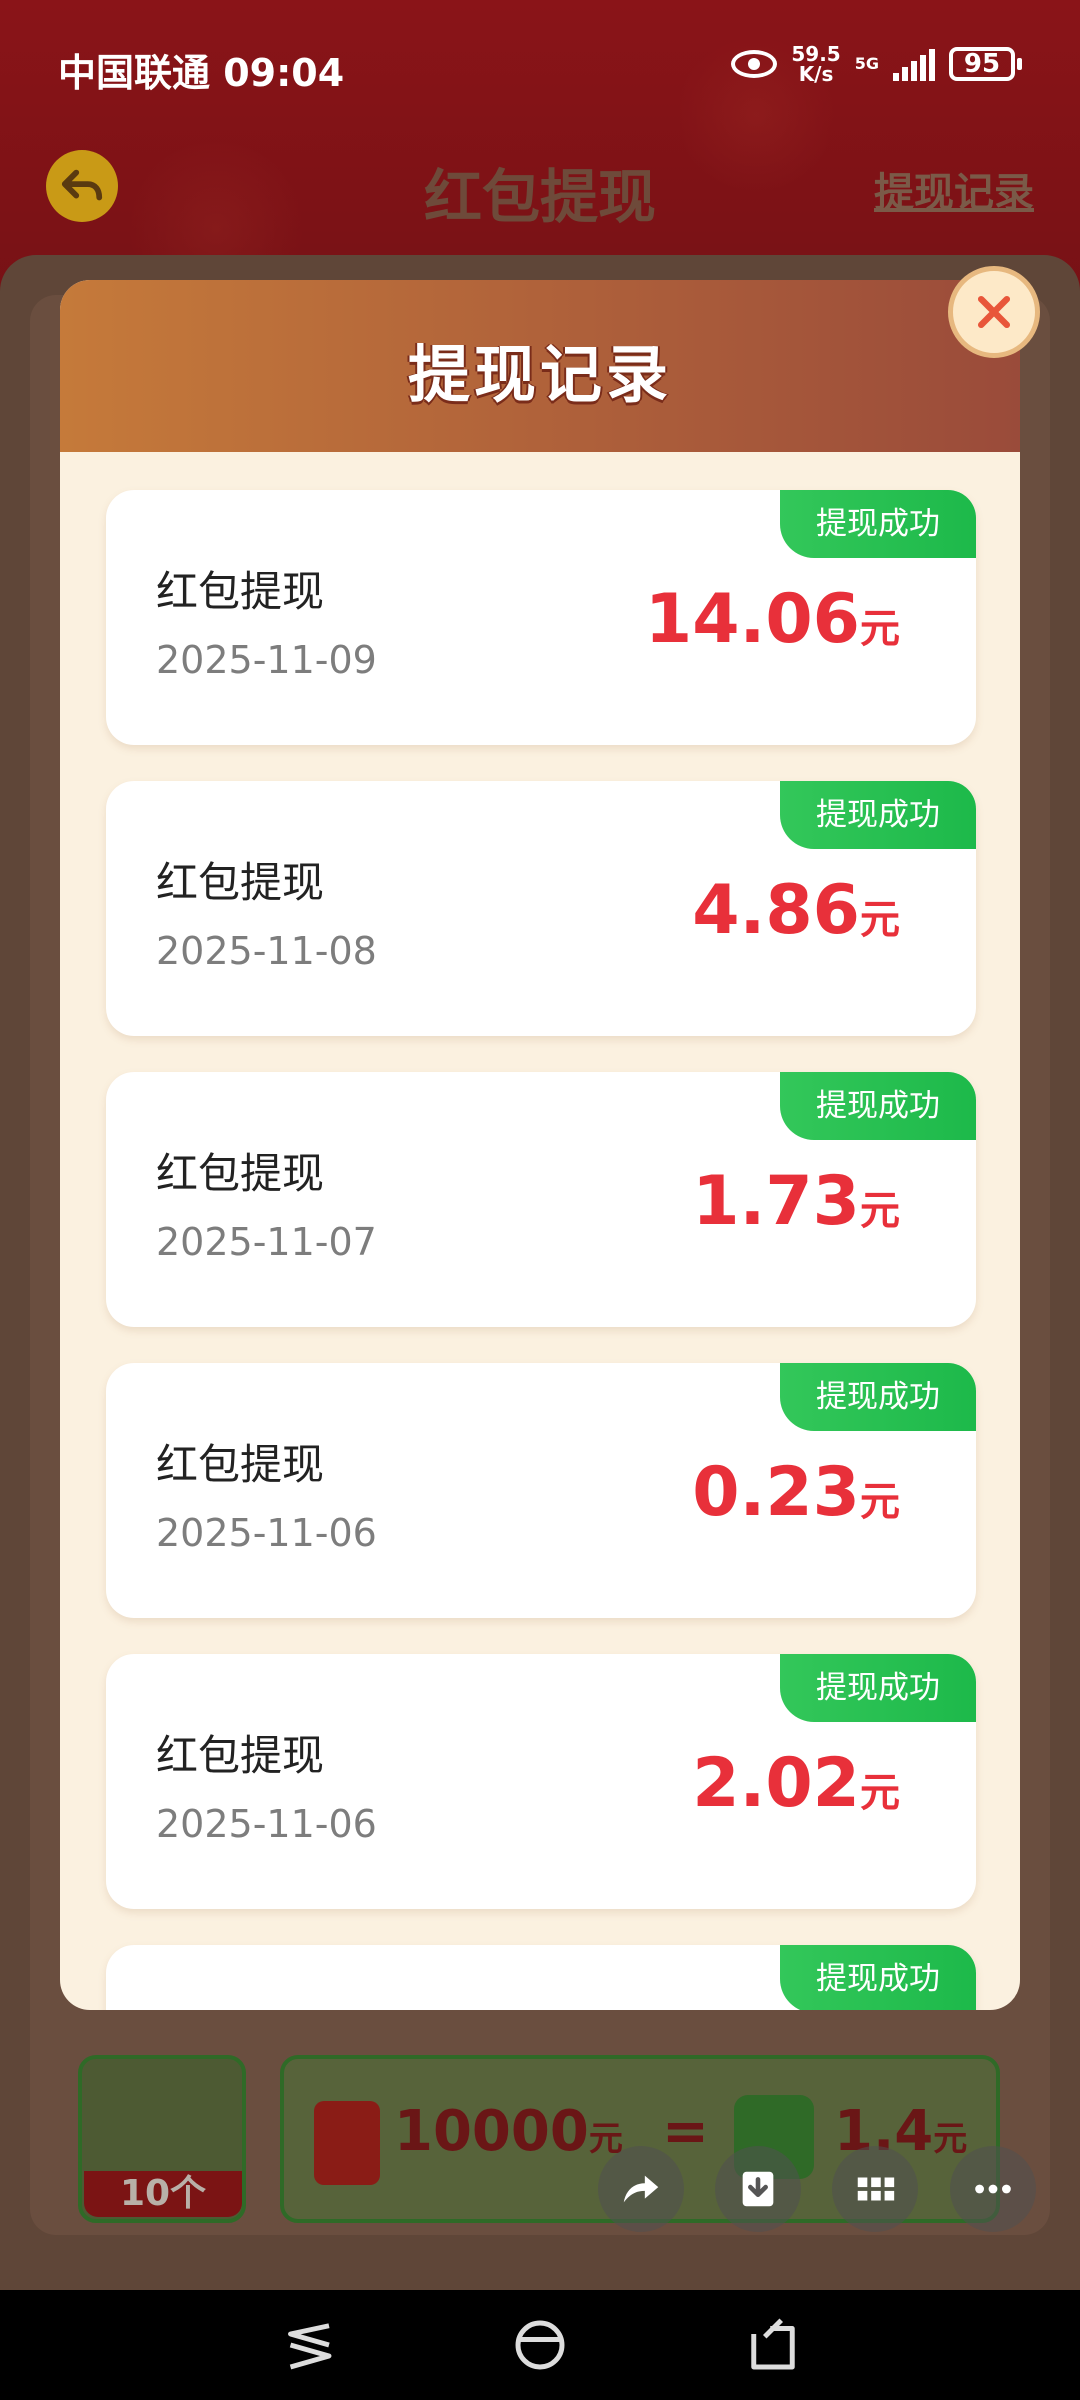 The image size is (1080, 2400). What do you see at coordinates (266, 660) in the screenshot?
I see `record-date: 2025-11-09` at bounding box center [266, 660].